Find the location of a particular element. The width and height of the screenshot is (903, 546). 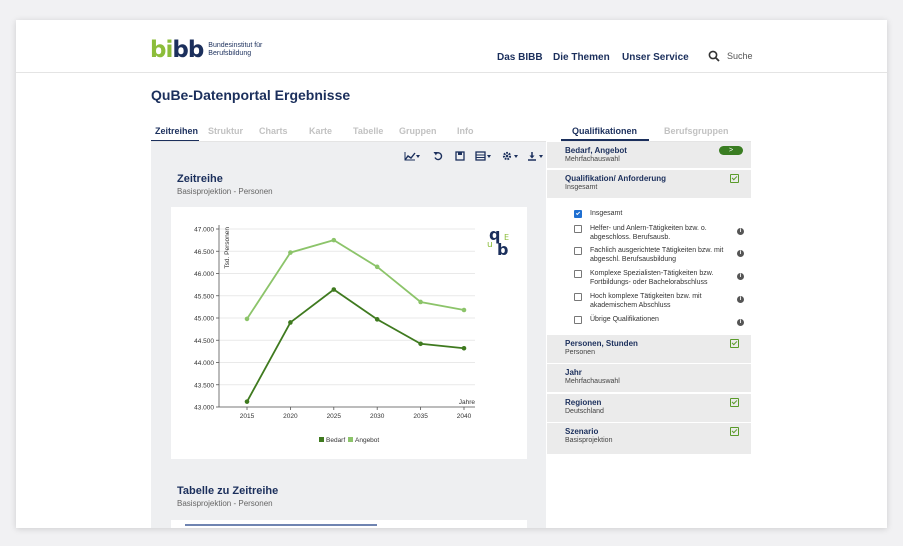

download-button is located at coordinates (535, 157).